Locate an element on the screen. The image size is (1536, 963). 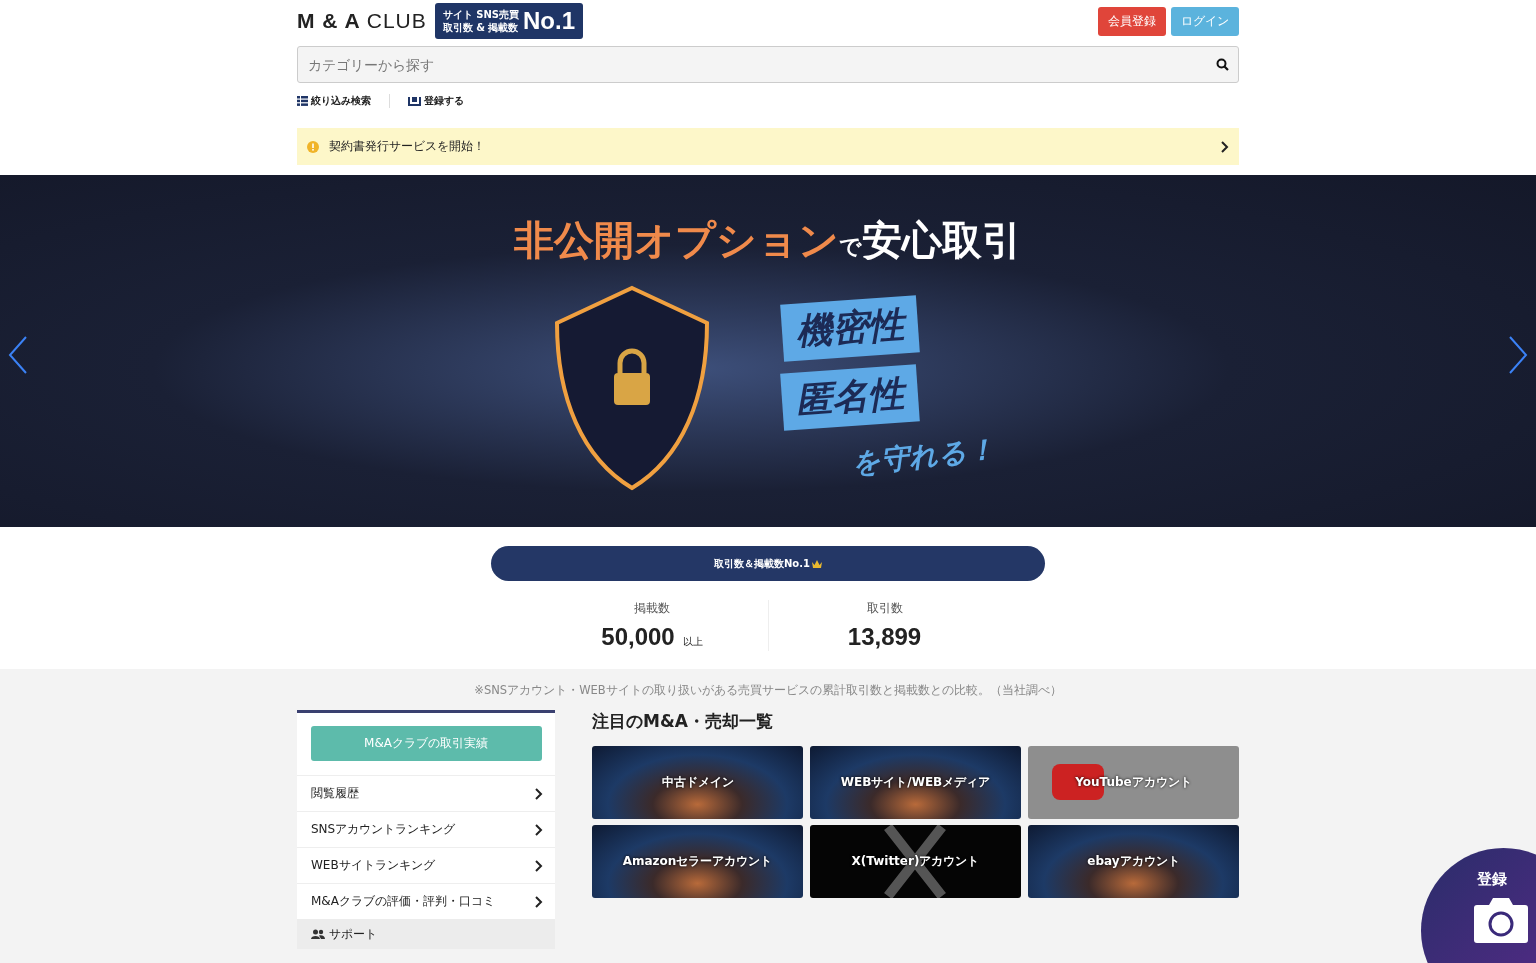
category-tile: X(Twitter)アカウント is located at coordinates (915, 861).